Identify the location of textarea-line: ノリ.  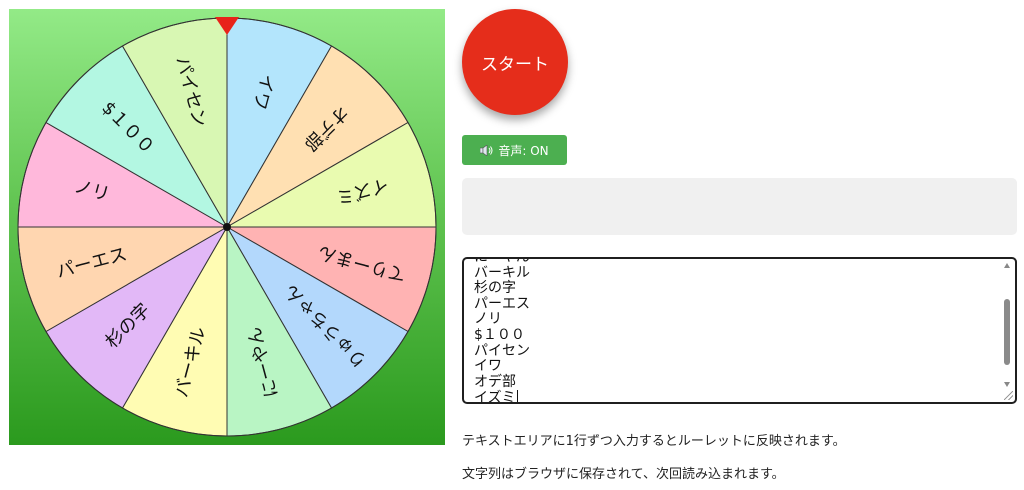
(488, 319).